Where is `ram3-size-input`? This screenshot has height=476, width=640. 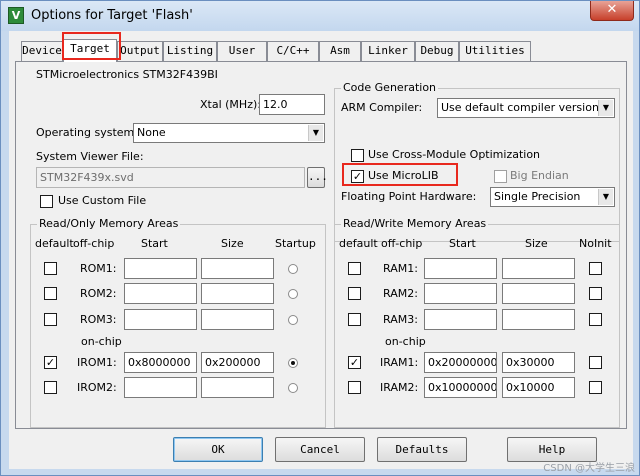 ram3-size-input is located at coordinates (538, 319).